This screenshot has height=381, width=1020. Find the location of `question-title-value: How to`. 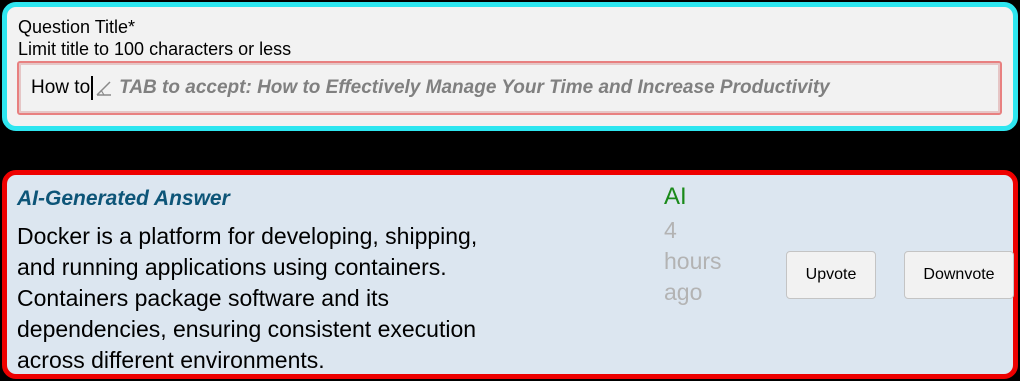

question-title-value: How to is located at coordinates (61, 87).